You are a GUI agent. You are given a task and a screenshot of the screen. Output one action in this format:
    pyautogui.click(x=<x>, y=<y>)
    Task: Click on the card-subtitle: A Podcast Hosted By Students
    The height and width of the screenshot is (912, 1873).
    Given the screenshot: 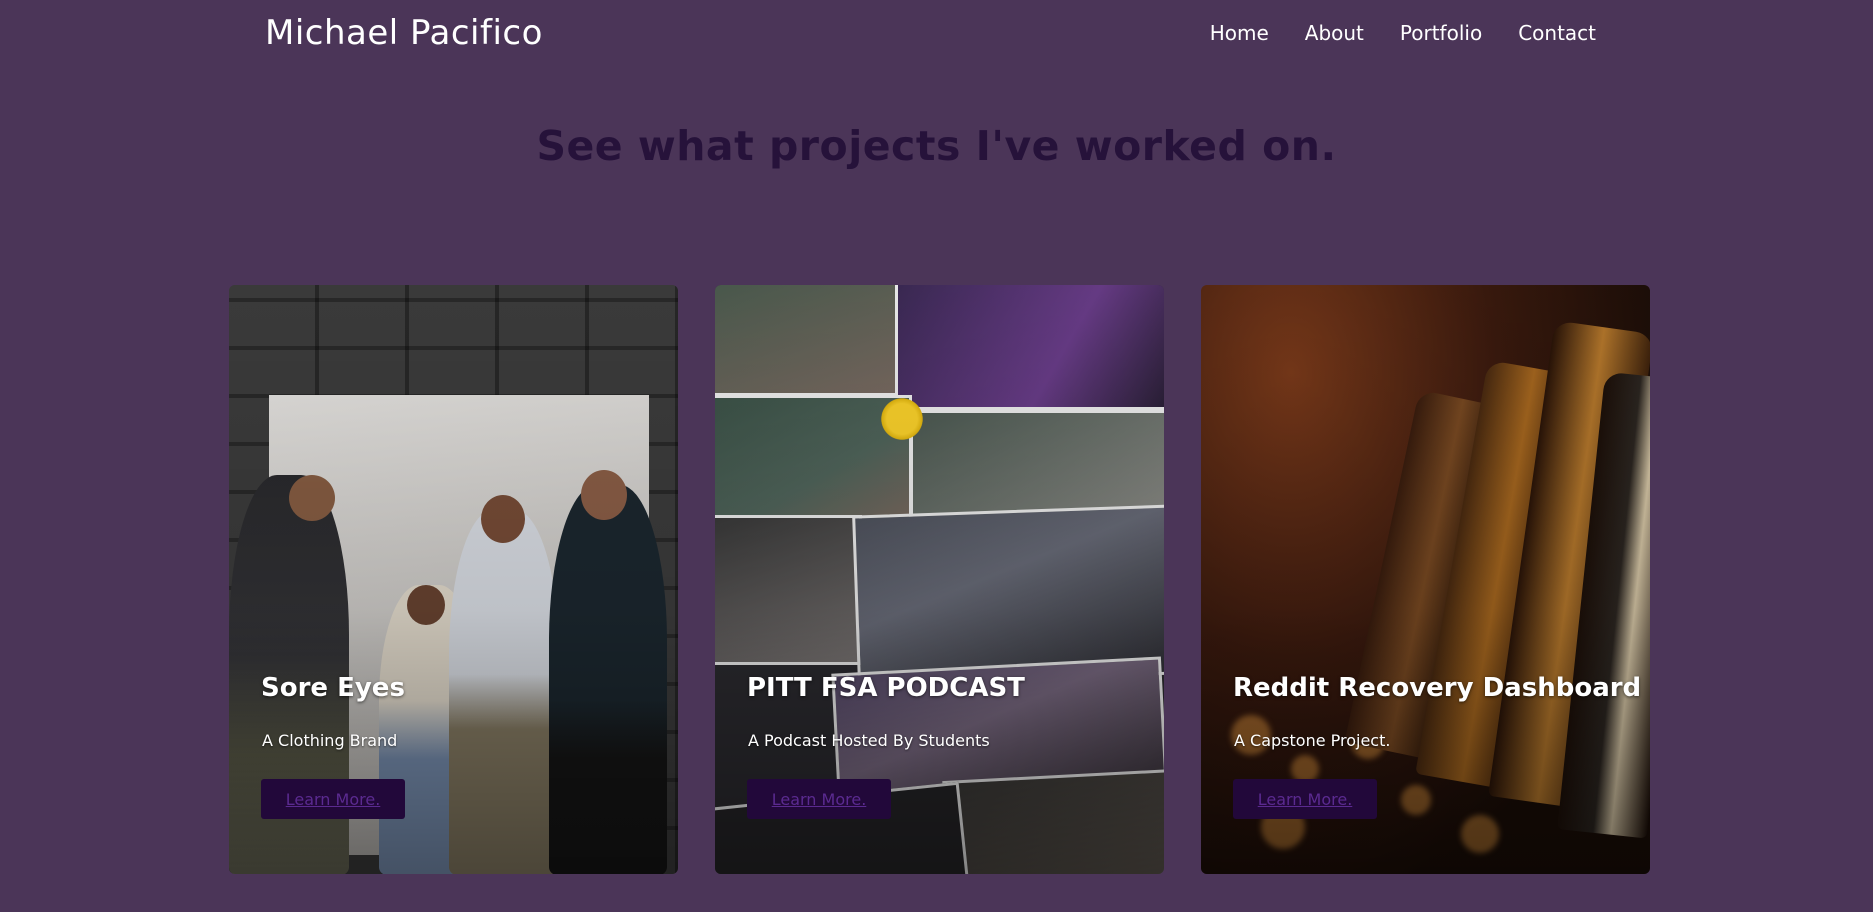 What is the action you would take?
    pyautogui.click(x=869, y=740)
    